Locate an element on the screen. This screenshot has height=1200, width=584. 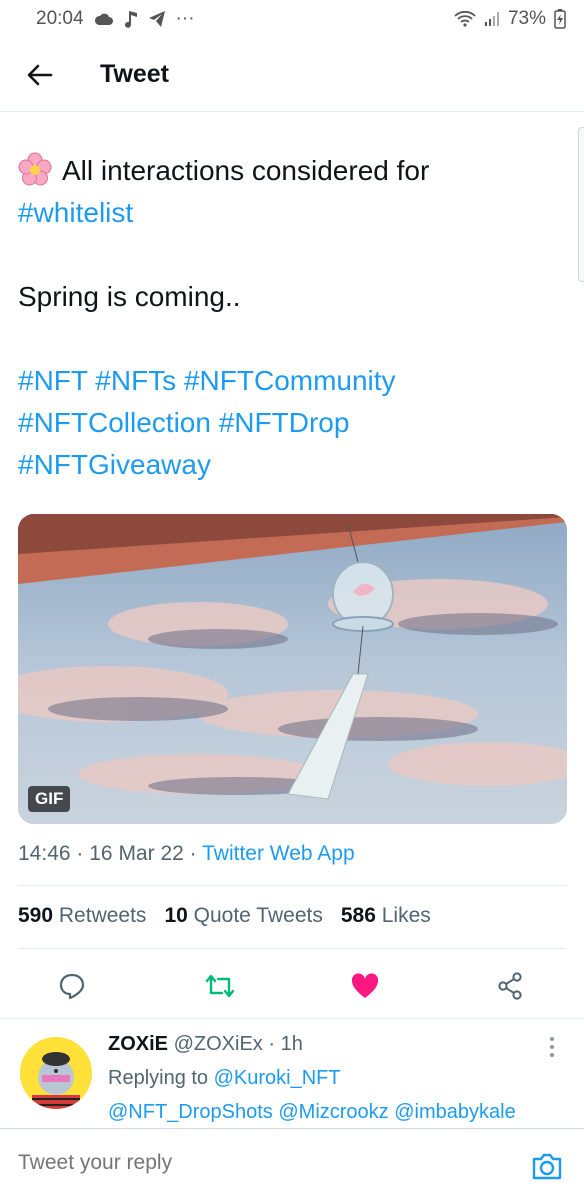
mentions-line: @NFT_DropShots @Mizcrookz @imbabykale is located at coordinates (312, 1112).